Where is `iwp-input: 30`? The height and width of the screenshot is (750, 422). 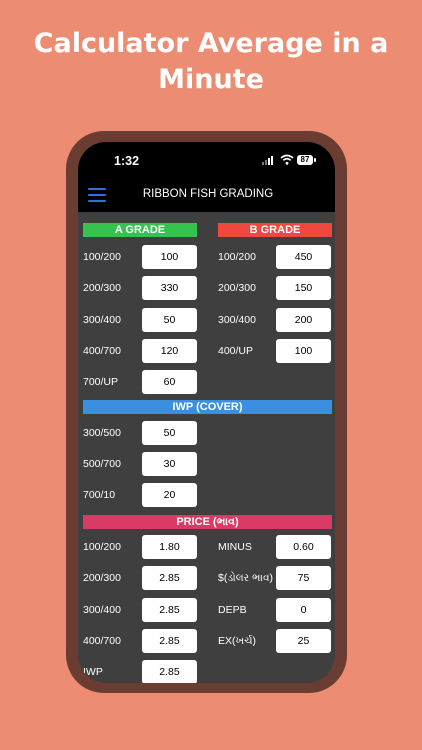 iwp-input: 30 is located at coordinates (169, 464).